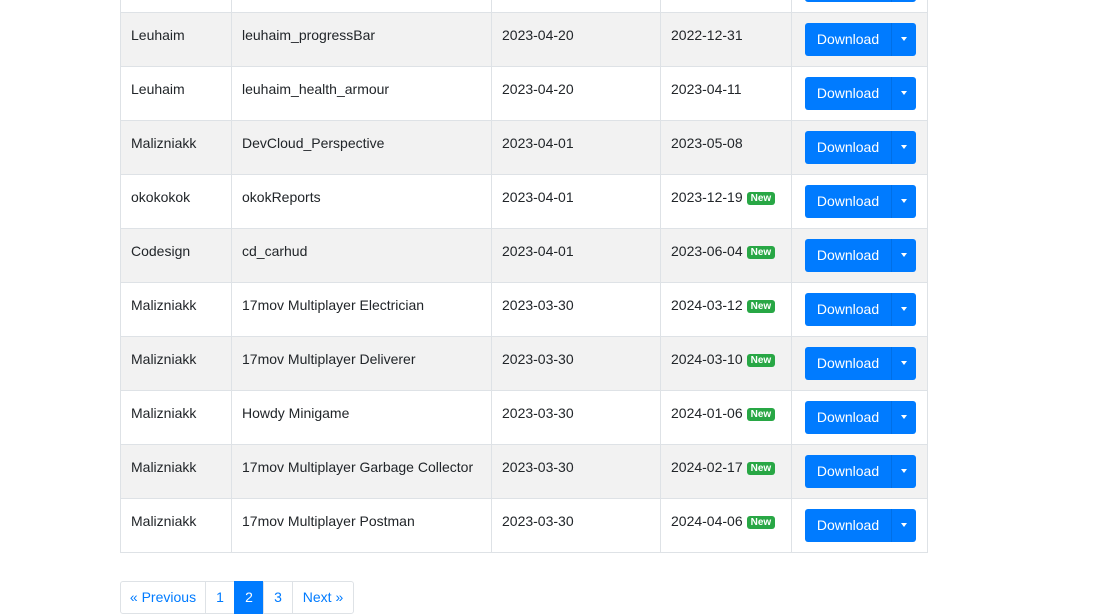  I want to click on resource-name-cell: Howdy Minigame, so click(361, 417).